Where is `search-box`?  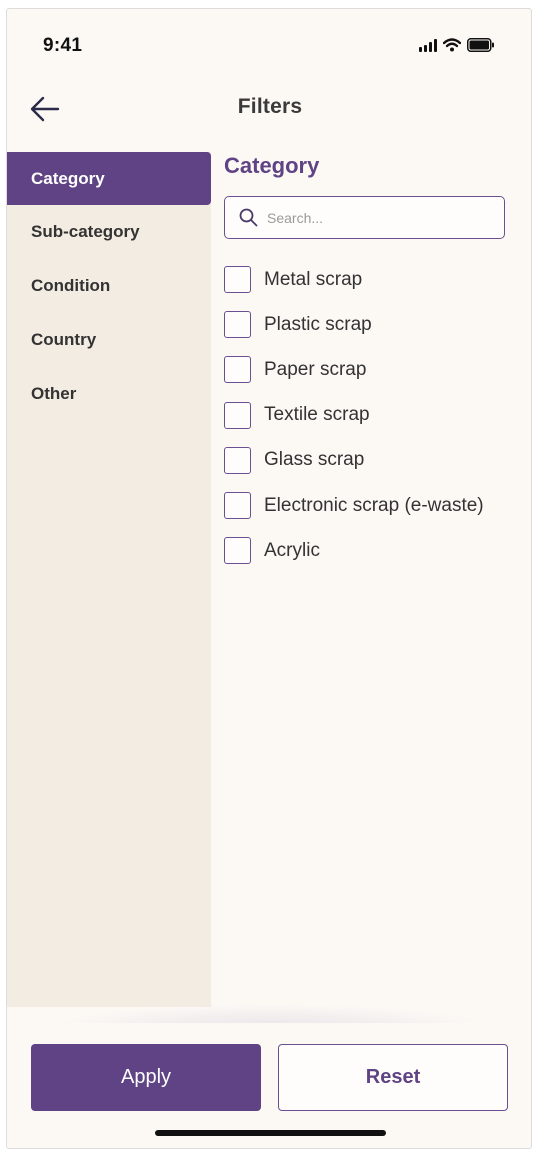 search-box is located at coordinates (364, 217).